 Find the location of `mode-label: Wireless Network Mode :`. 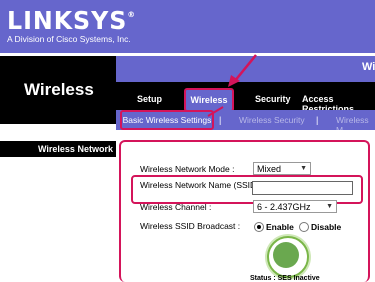

mode-label: Wireless Network Mode : is located at coordinates (187, 169).